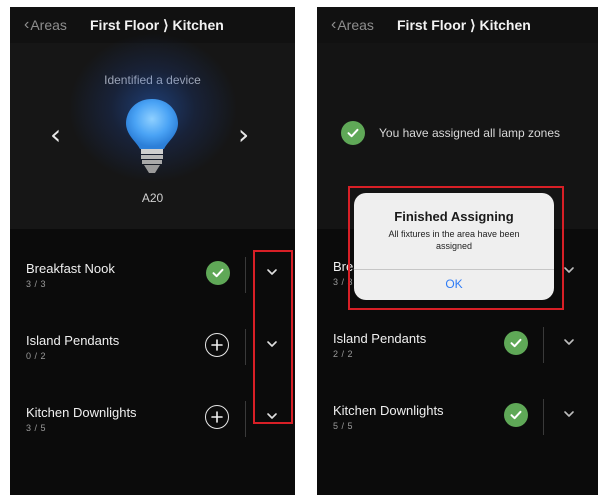 The width and height of the screenshot is (598, 503). I want to click on banner-text: You have assigned all lamp zones, so click(470, 133).